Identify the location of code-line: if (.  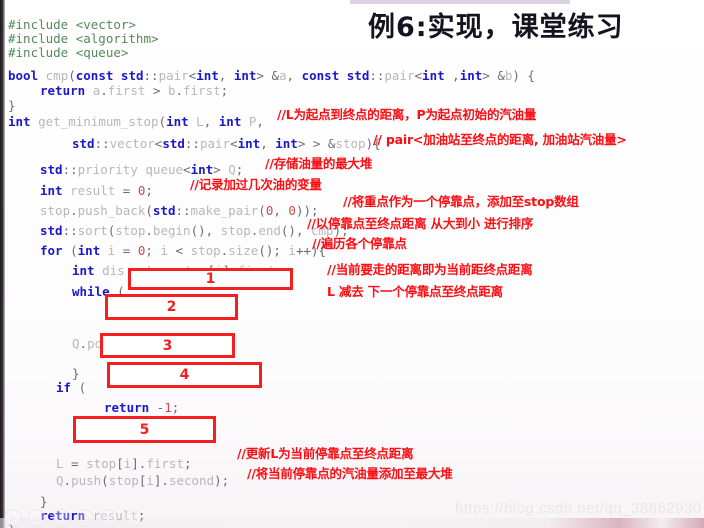
(71, 387).